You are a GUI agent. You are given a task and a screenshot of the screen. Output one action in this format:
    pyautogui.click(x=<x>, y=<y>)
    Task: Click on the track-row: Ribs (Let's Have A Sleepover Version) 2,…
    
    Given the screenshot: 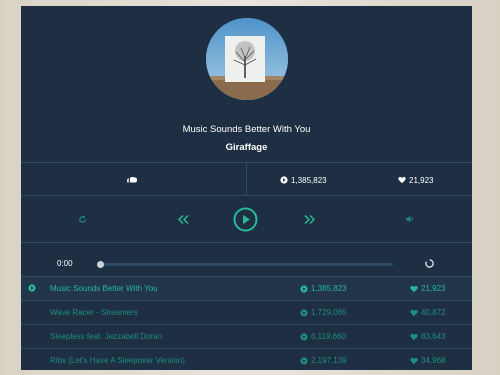 What is the action you would take?
    pyautogui.click(x=246, y=359)
    